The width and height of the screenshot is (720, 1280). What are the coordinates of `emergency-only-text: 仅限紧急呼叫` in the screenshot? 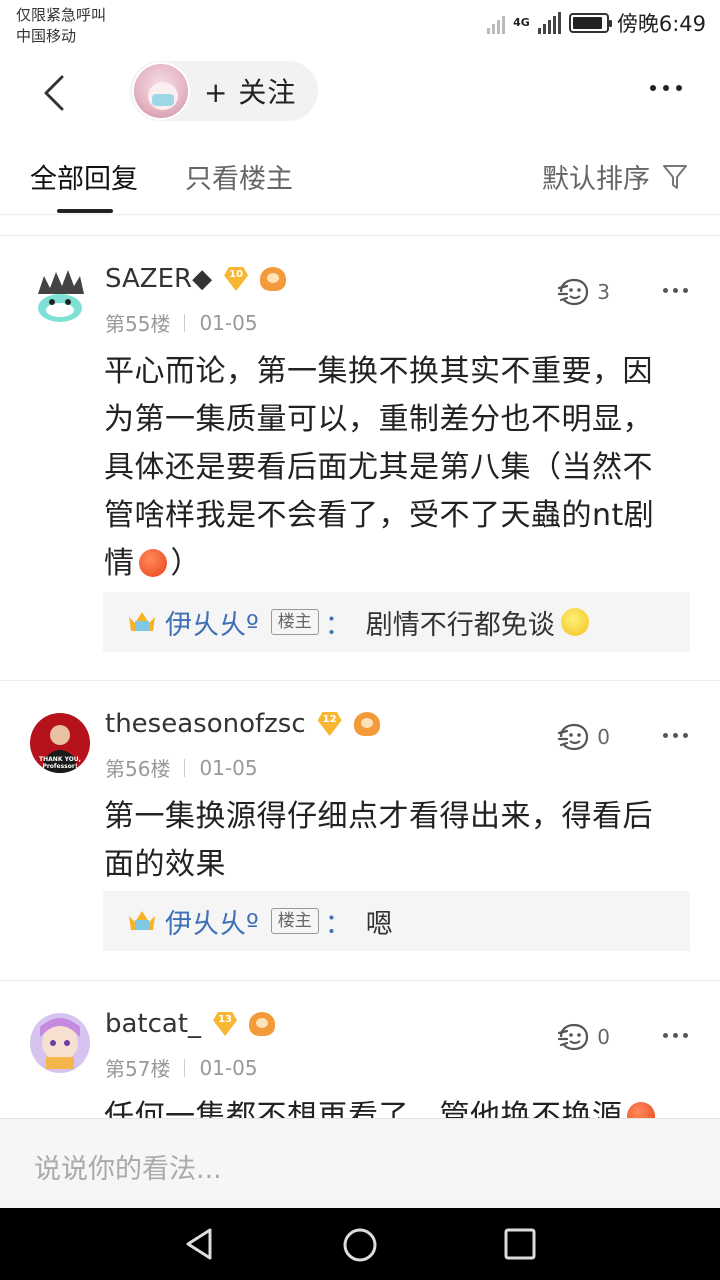 It's located at (61, 15).